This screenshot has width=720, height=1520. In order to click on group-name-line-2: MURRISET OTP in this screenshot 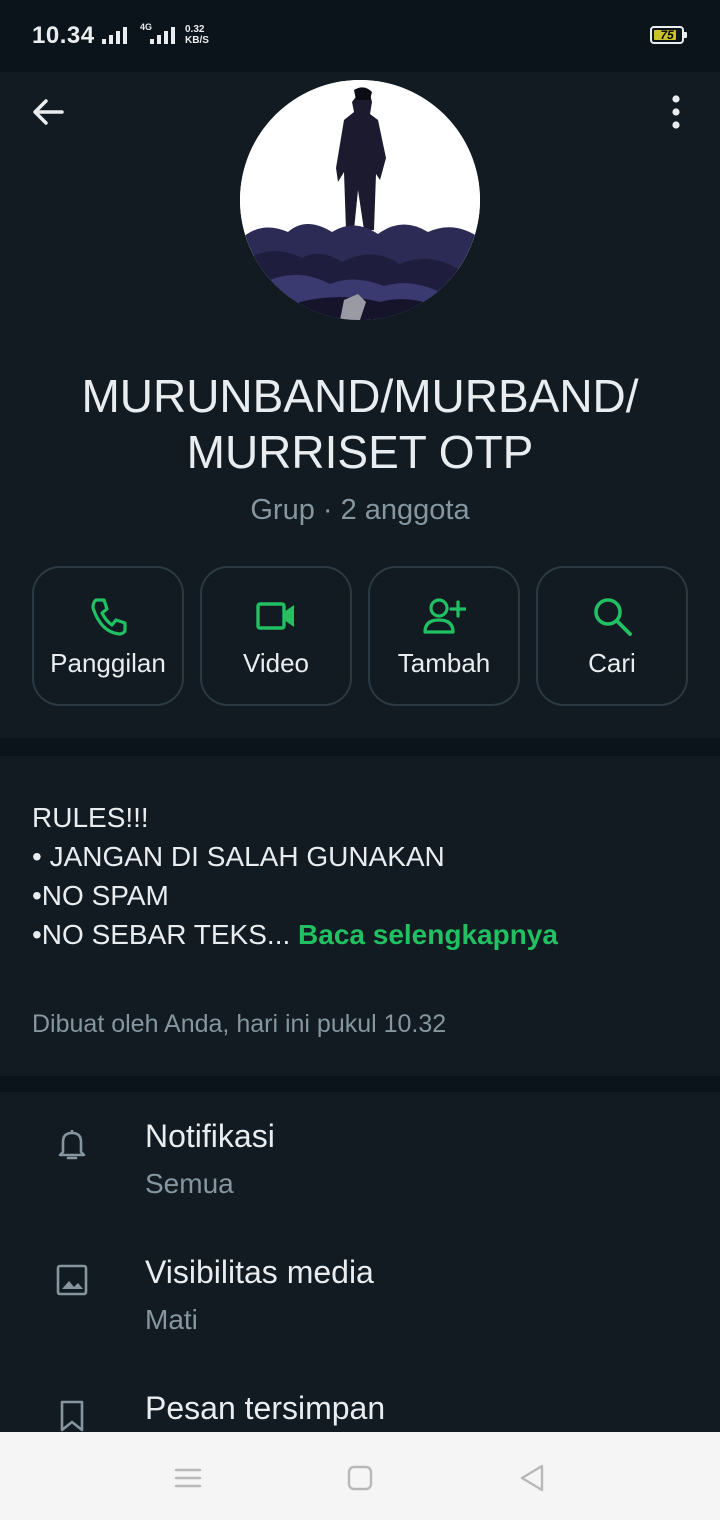, I will do `click(360, 452)`.